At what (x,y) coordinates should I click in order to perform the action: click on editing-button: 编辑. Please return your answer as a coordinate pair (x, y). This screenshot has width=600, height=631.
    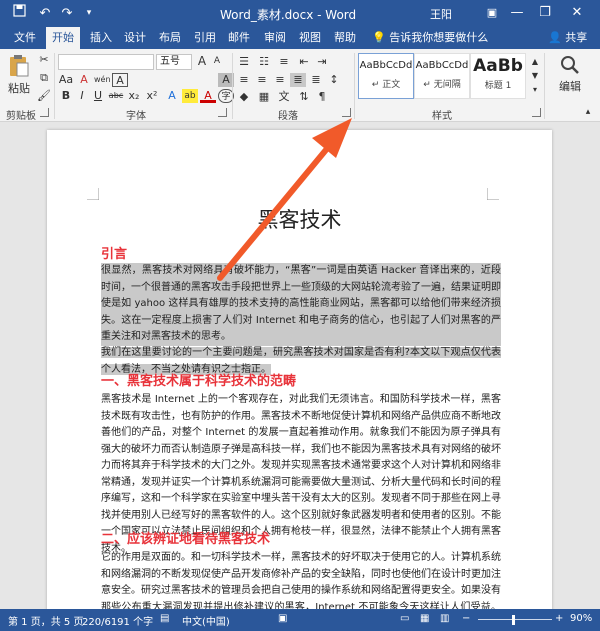
    Looking at the image, I should click on (570, 78).